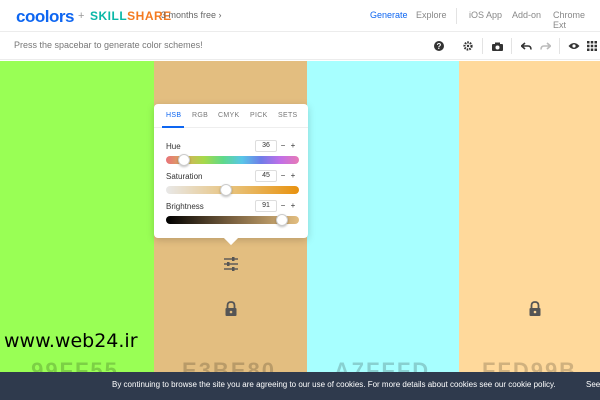  What do you see at coordinates (131, 16) in the screenshot?
I see `skillshare-logo: SKILLSHARE` at bounding box center [131, 16].